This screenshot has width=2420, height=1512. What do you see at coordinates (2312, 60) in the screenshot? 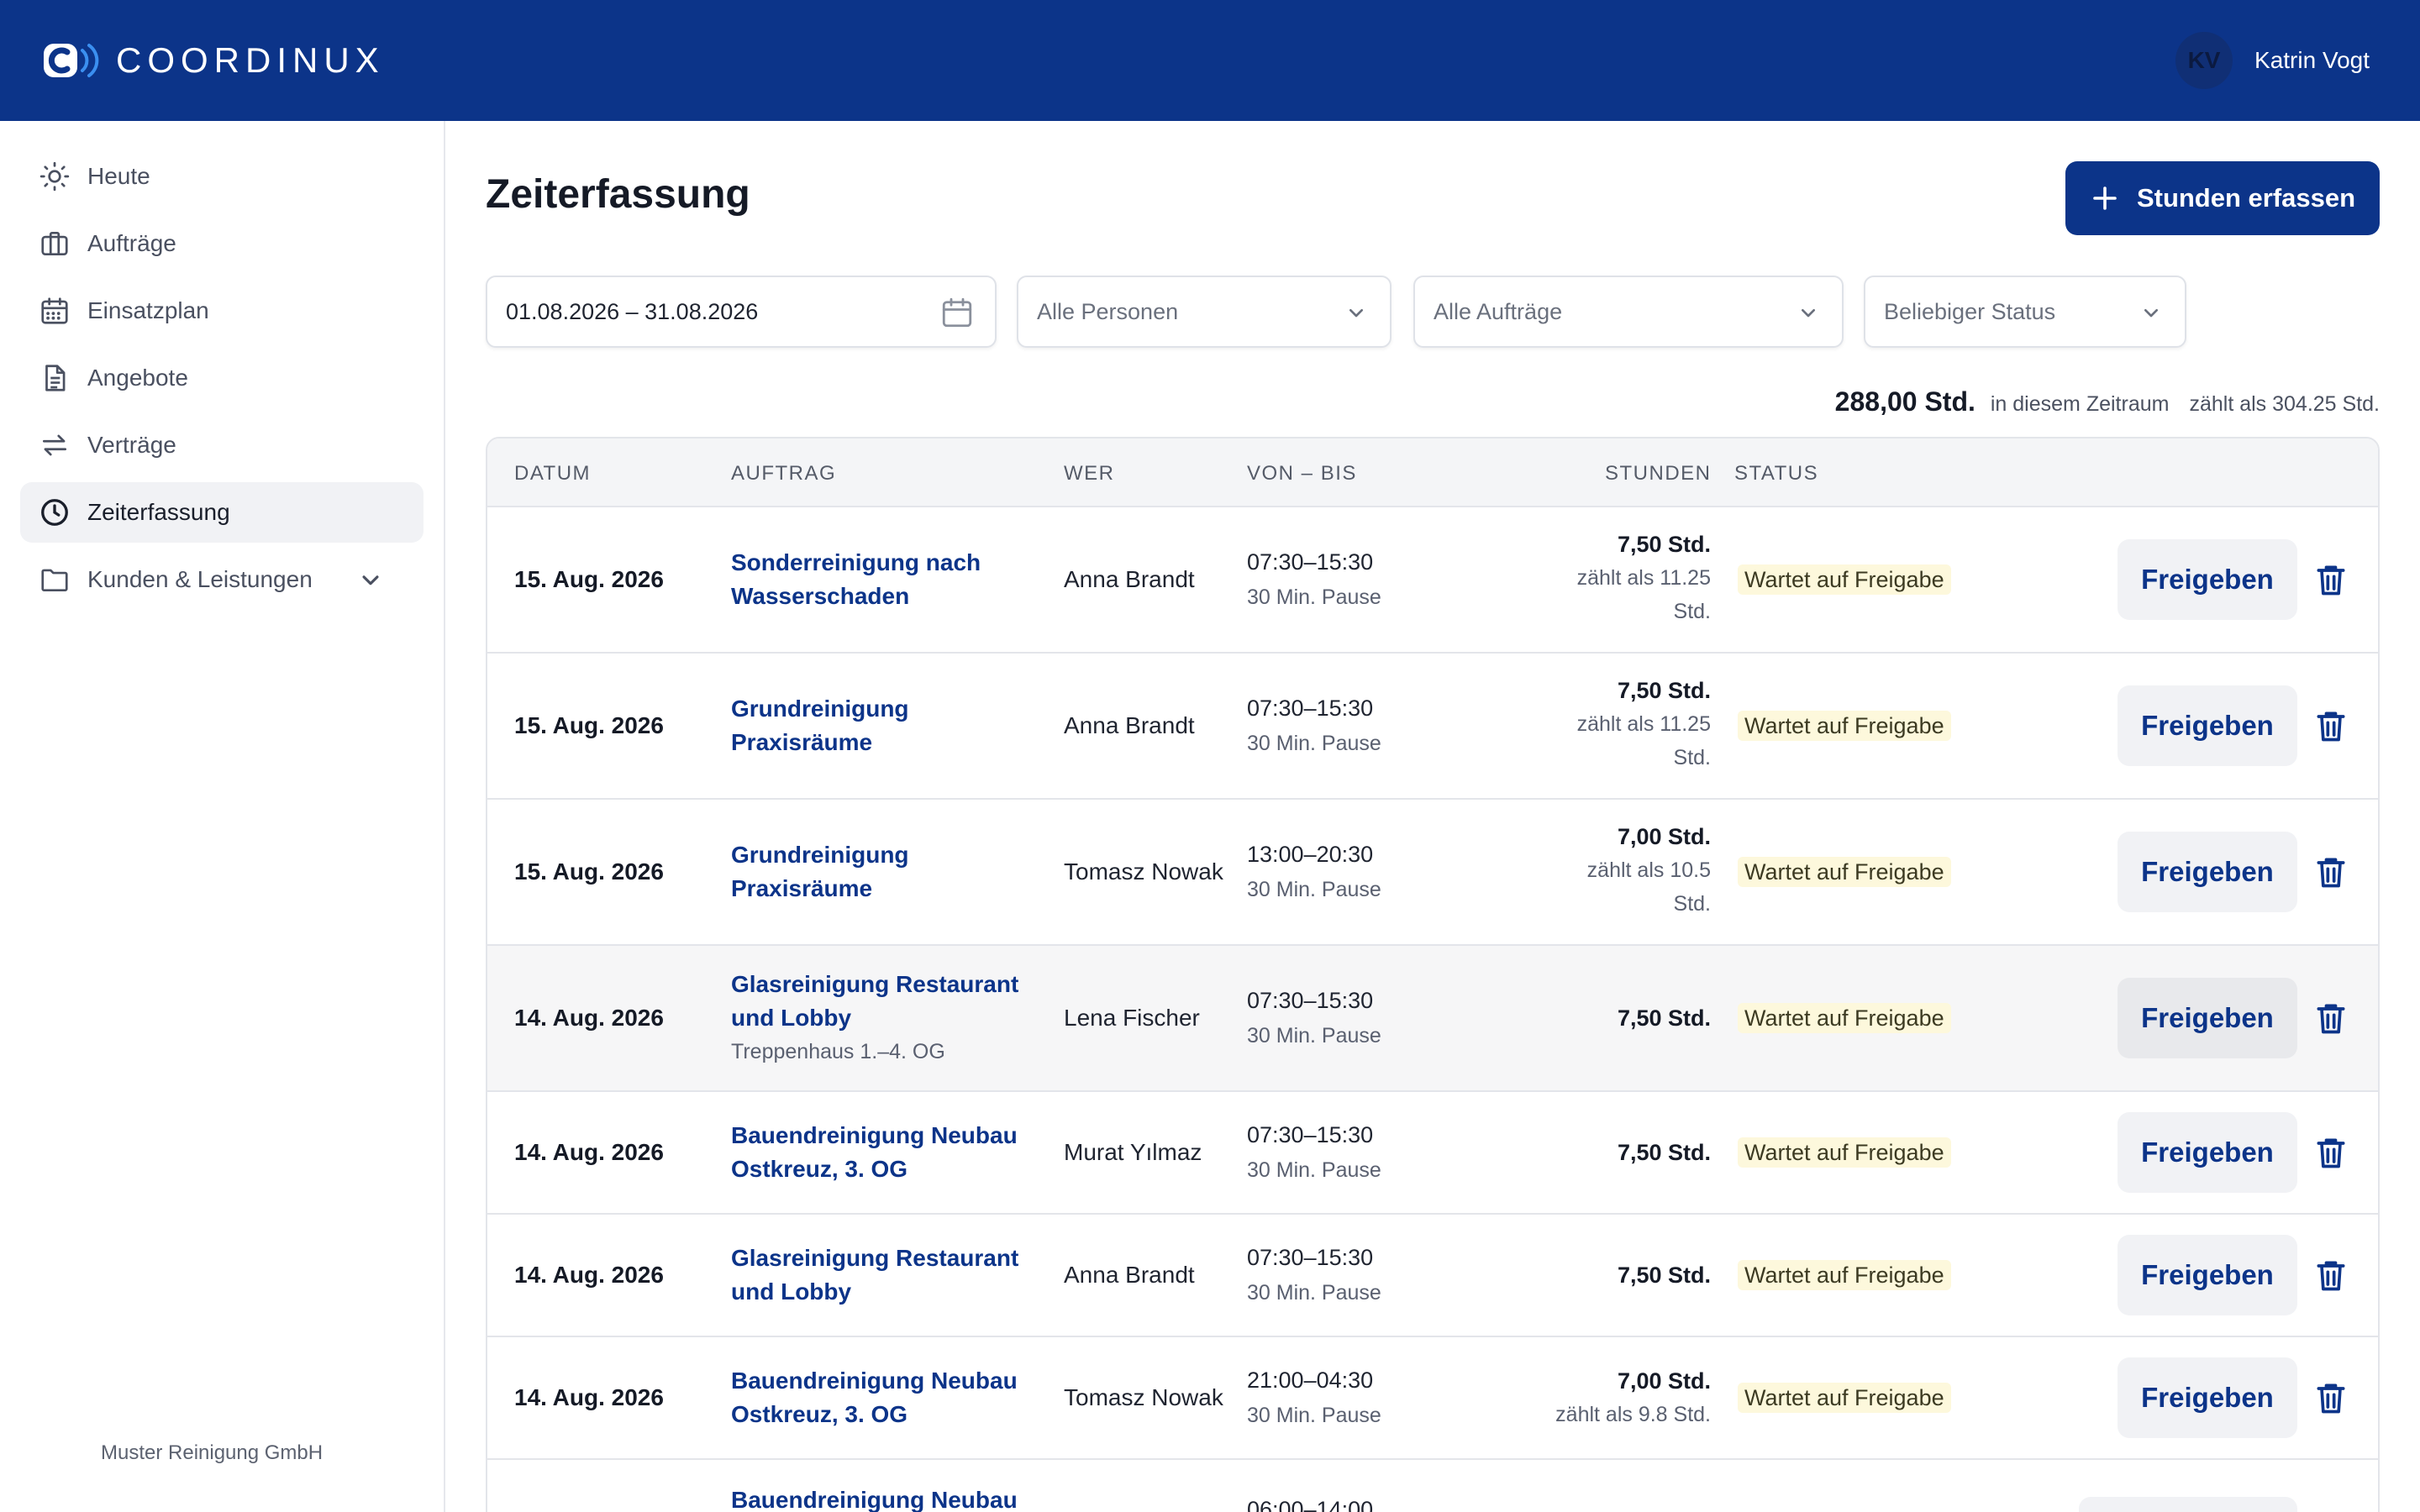
I see `user-name: Katrin Vogt` at bounding box center [2312, 60].